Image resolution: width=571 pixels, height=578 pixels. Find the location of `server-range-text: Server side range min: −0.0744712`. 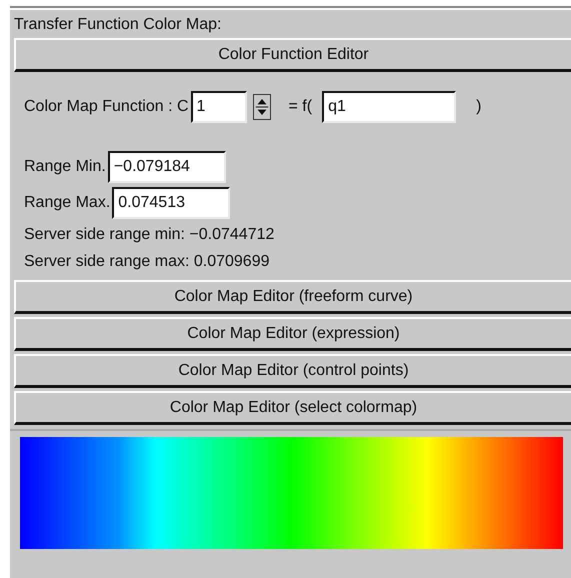

server-range-text: Server side range min: −0.0744712 is located at coordinates (150, 235).